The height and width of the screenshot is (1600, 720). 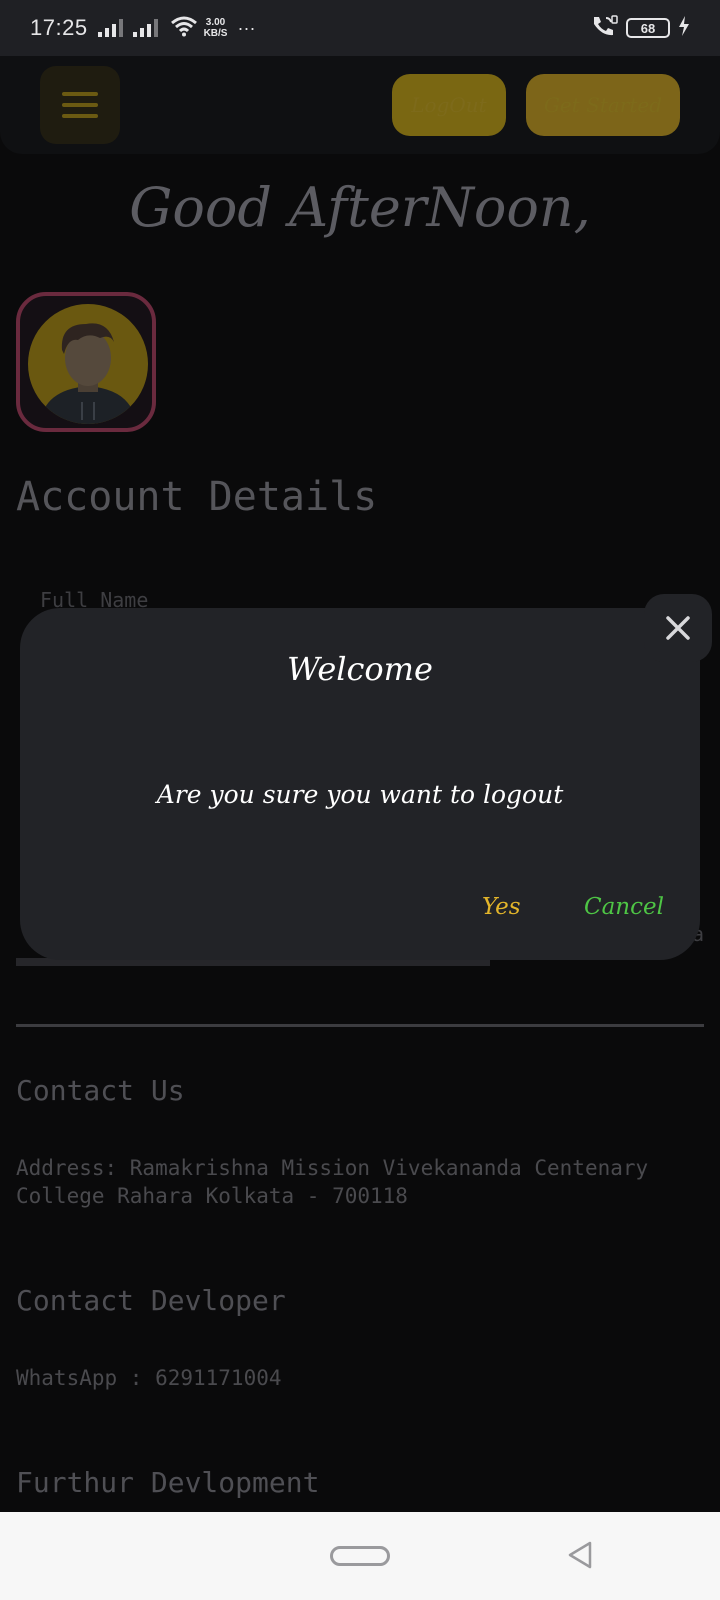 What do you see at coordinates (59, 27) in the screenshot?
I see `status-time: 17:25` at bounding box center [59, 27].